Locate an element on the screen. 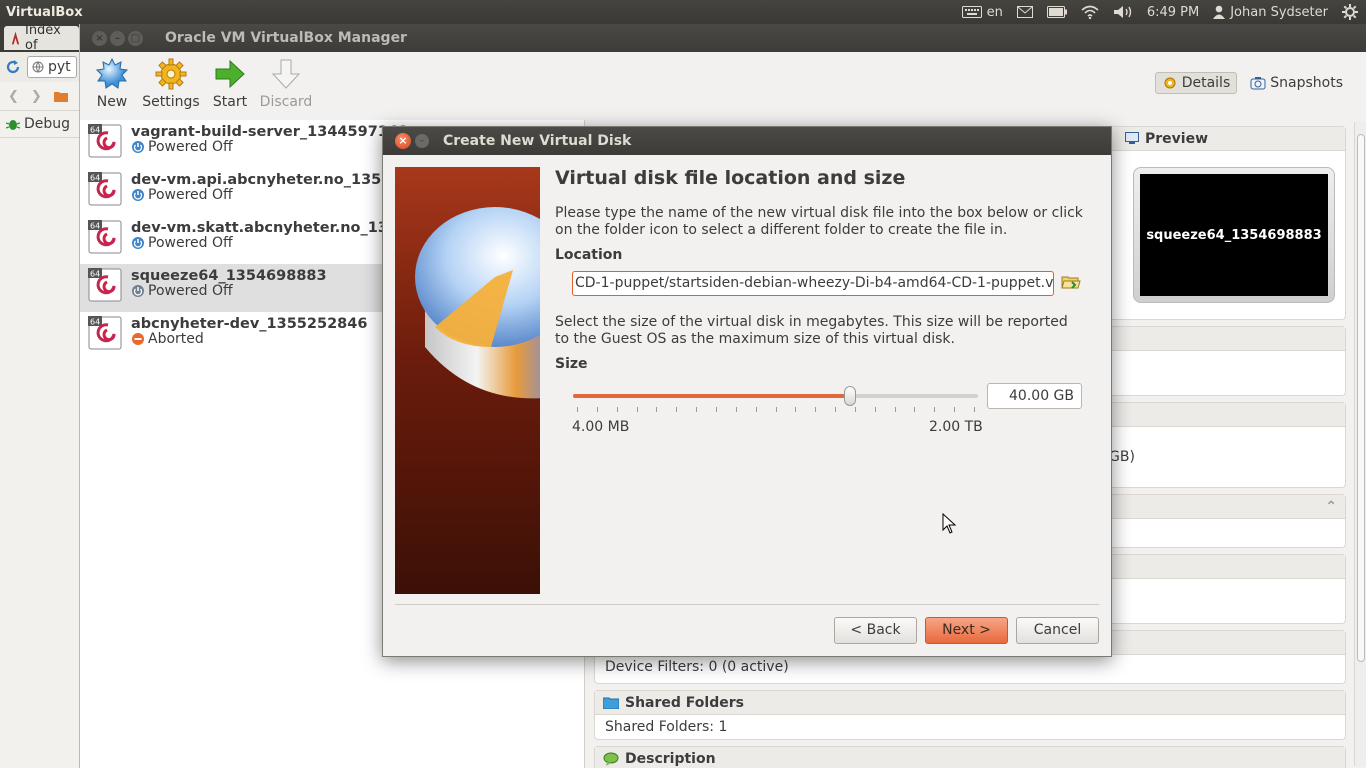  minimize-window-button: – is located at coordinates (117, 38).